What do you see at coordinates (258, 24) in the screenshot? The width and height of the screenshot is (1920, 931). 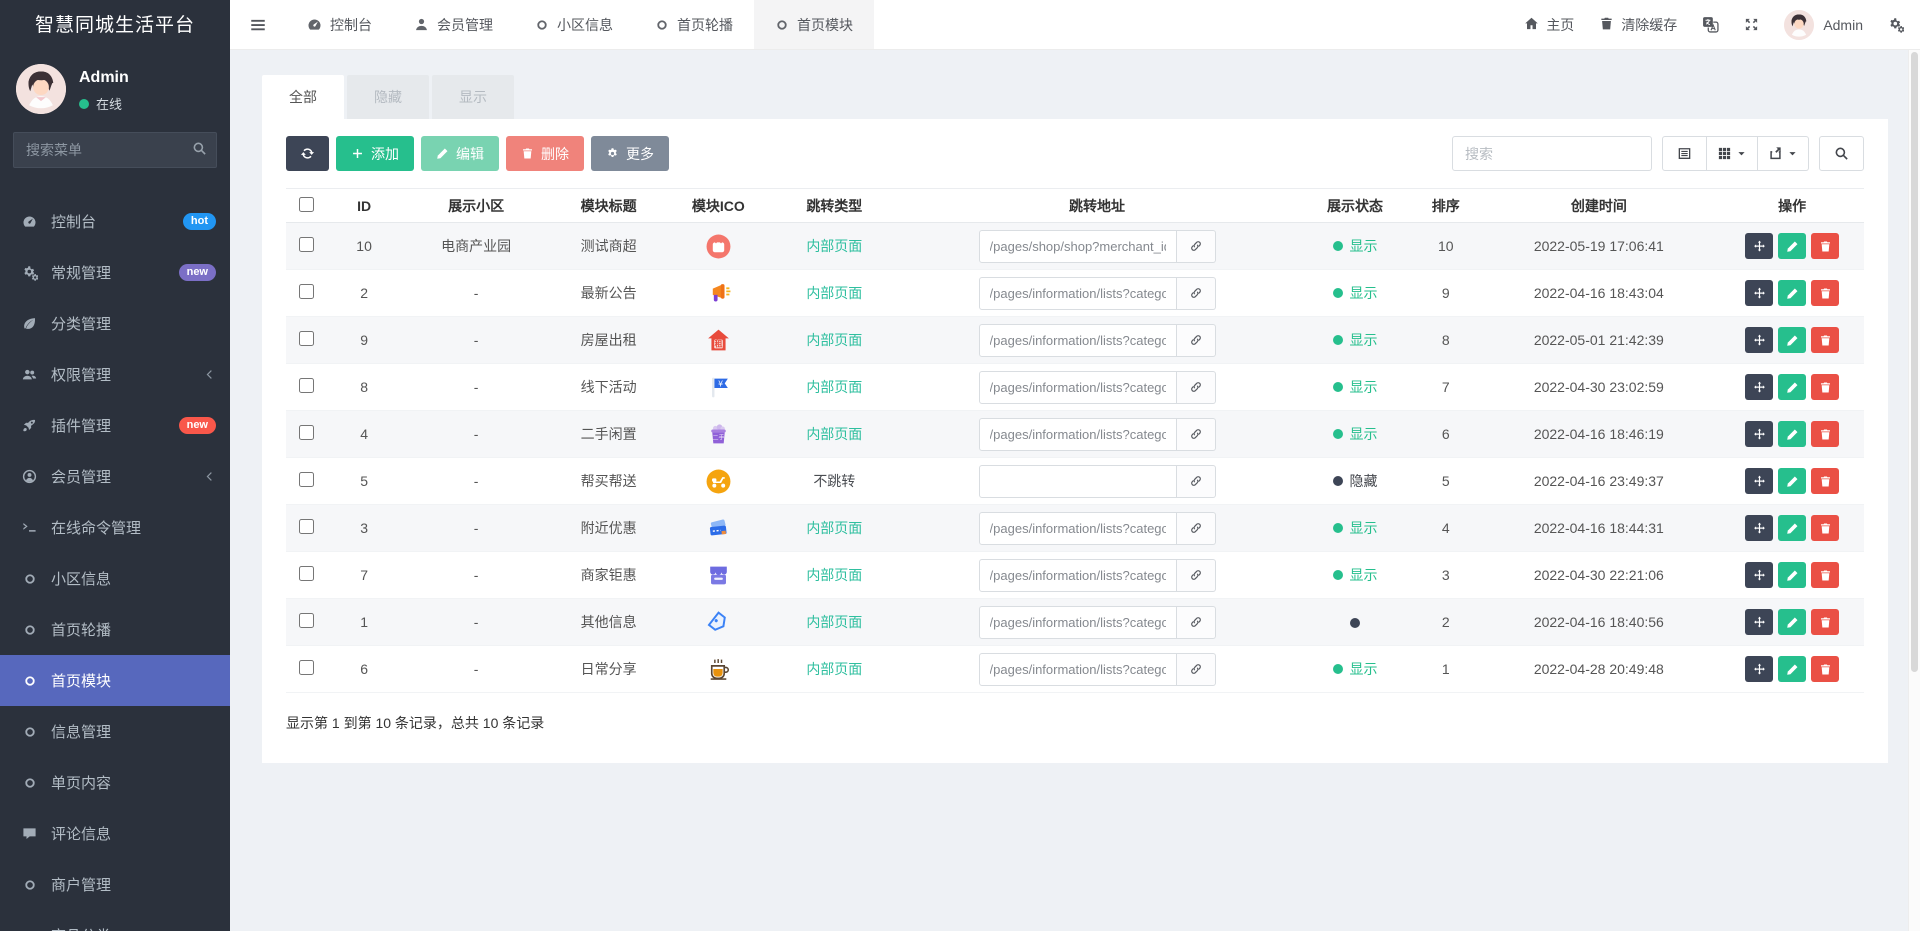 I see `hamburger-icon` at bounding box center [258, 24].